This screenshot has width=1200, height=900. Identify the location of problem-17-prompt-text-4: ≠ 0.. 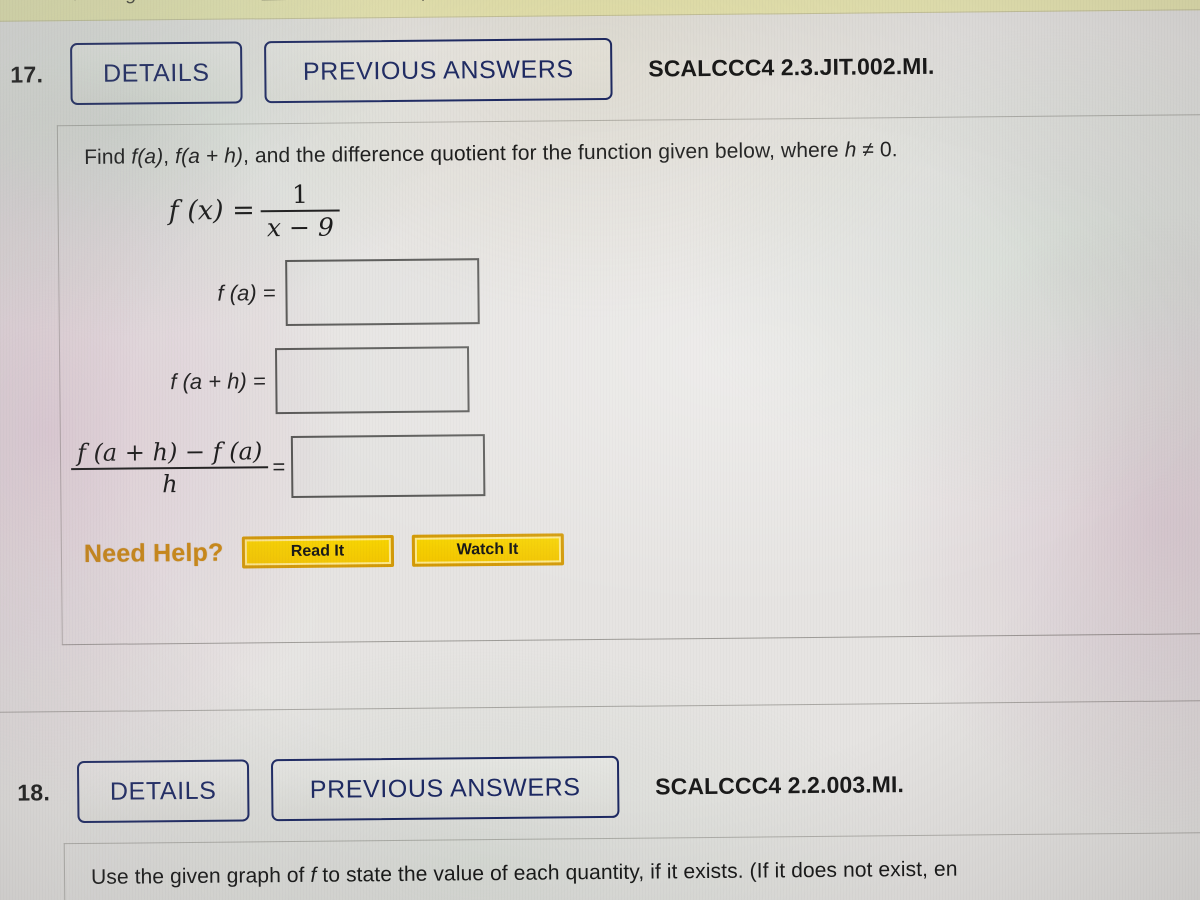
(877, 150).